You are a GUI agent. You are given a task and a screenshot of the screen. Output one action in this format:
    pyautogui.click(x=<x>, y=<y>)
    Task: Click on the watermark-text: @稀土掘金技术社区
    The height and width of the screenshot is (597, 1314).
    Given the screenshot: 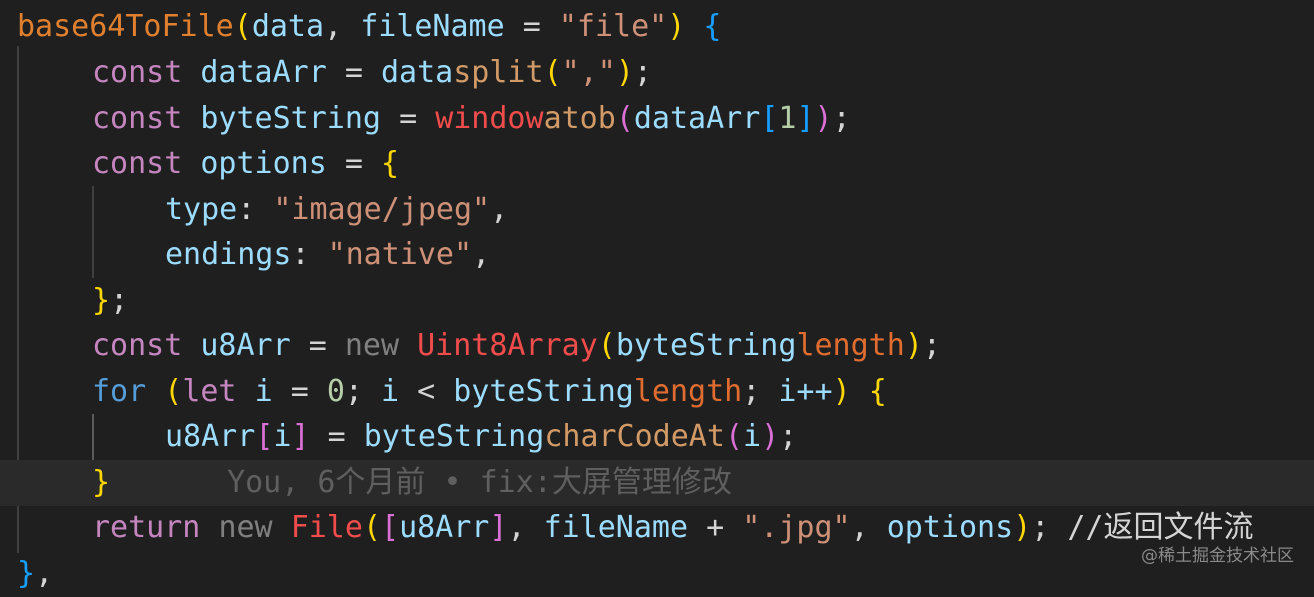 What is the action you would take?
    pyautogui.click(x=1217, y=556)
    